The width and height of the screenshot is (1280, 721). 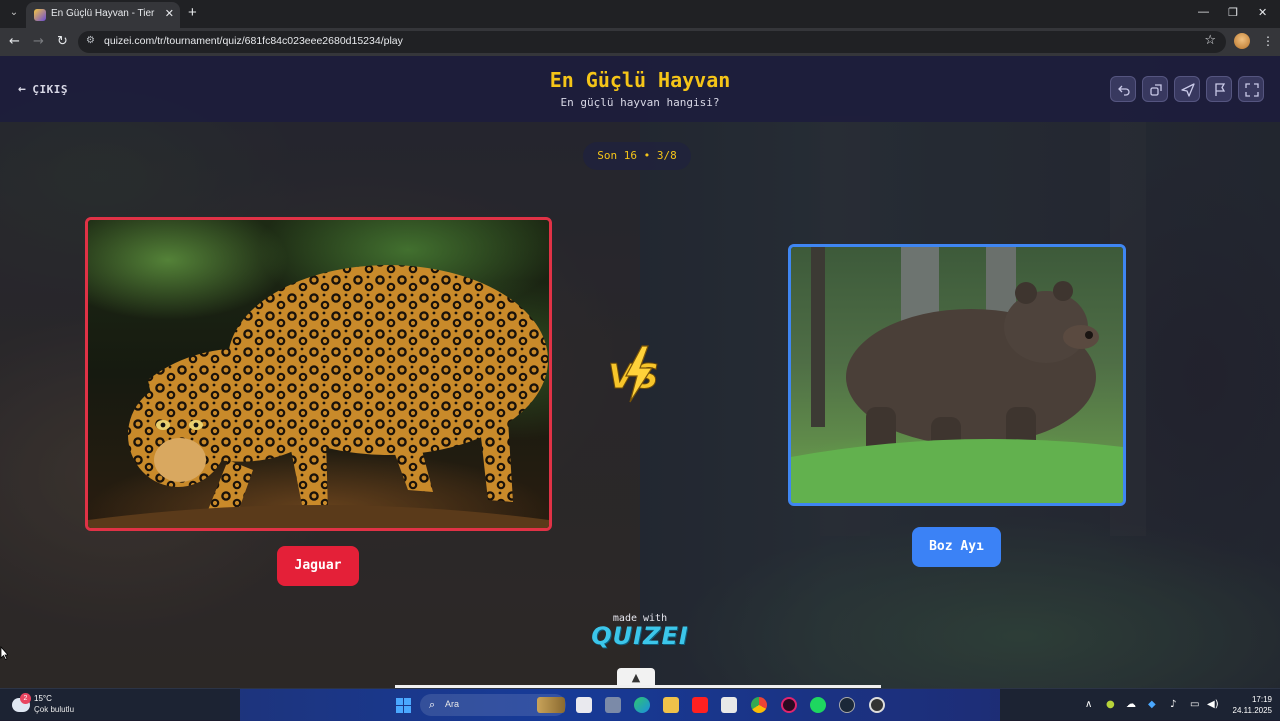 What do you see at coordinates (584, 705) in the screenshot?
I see `task-view-icon` at bounding box center [584, 705].